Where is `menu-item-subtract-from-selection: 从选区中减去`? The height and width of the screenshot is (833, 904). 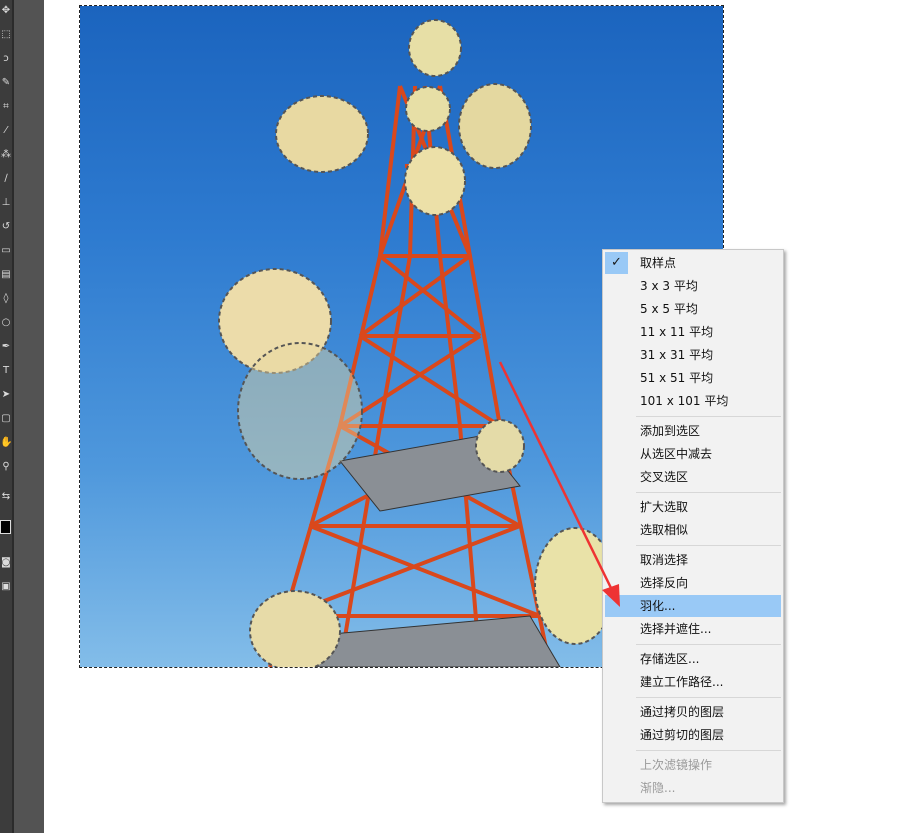 menu-item-subtract-from-selection: 从选区中减去 is located at coordinates (693, 454).